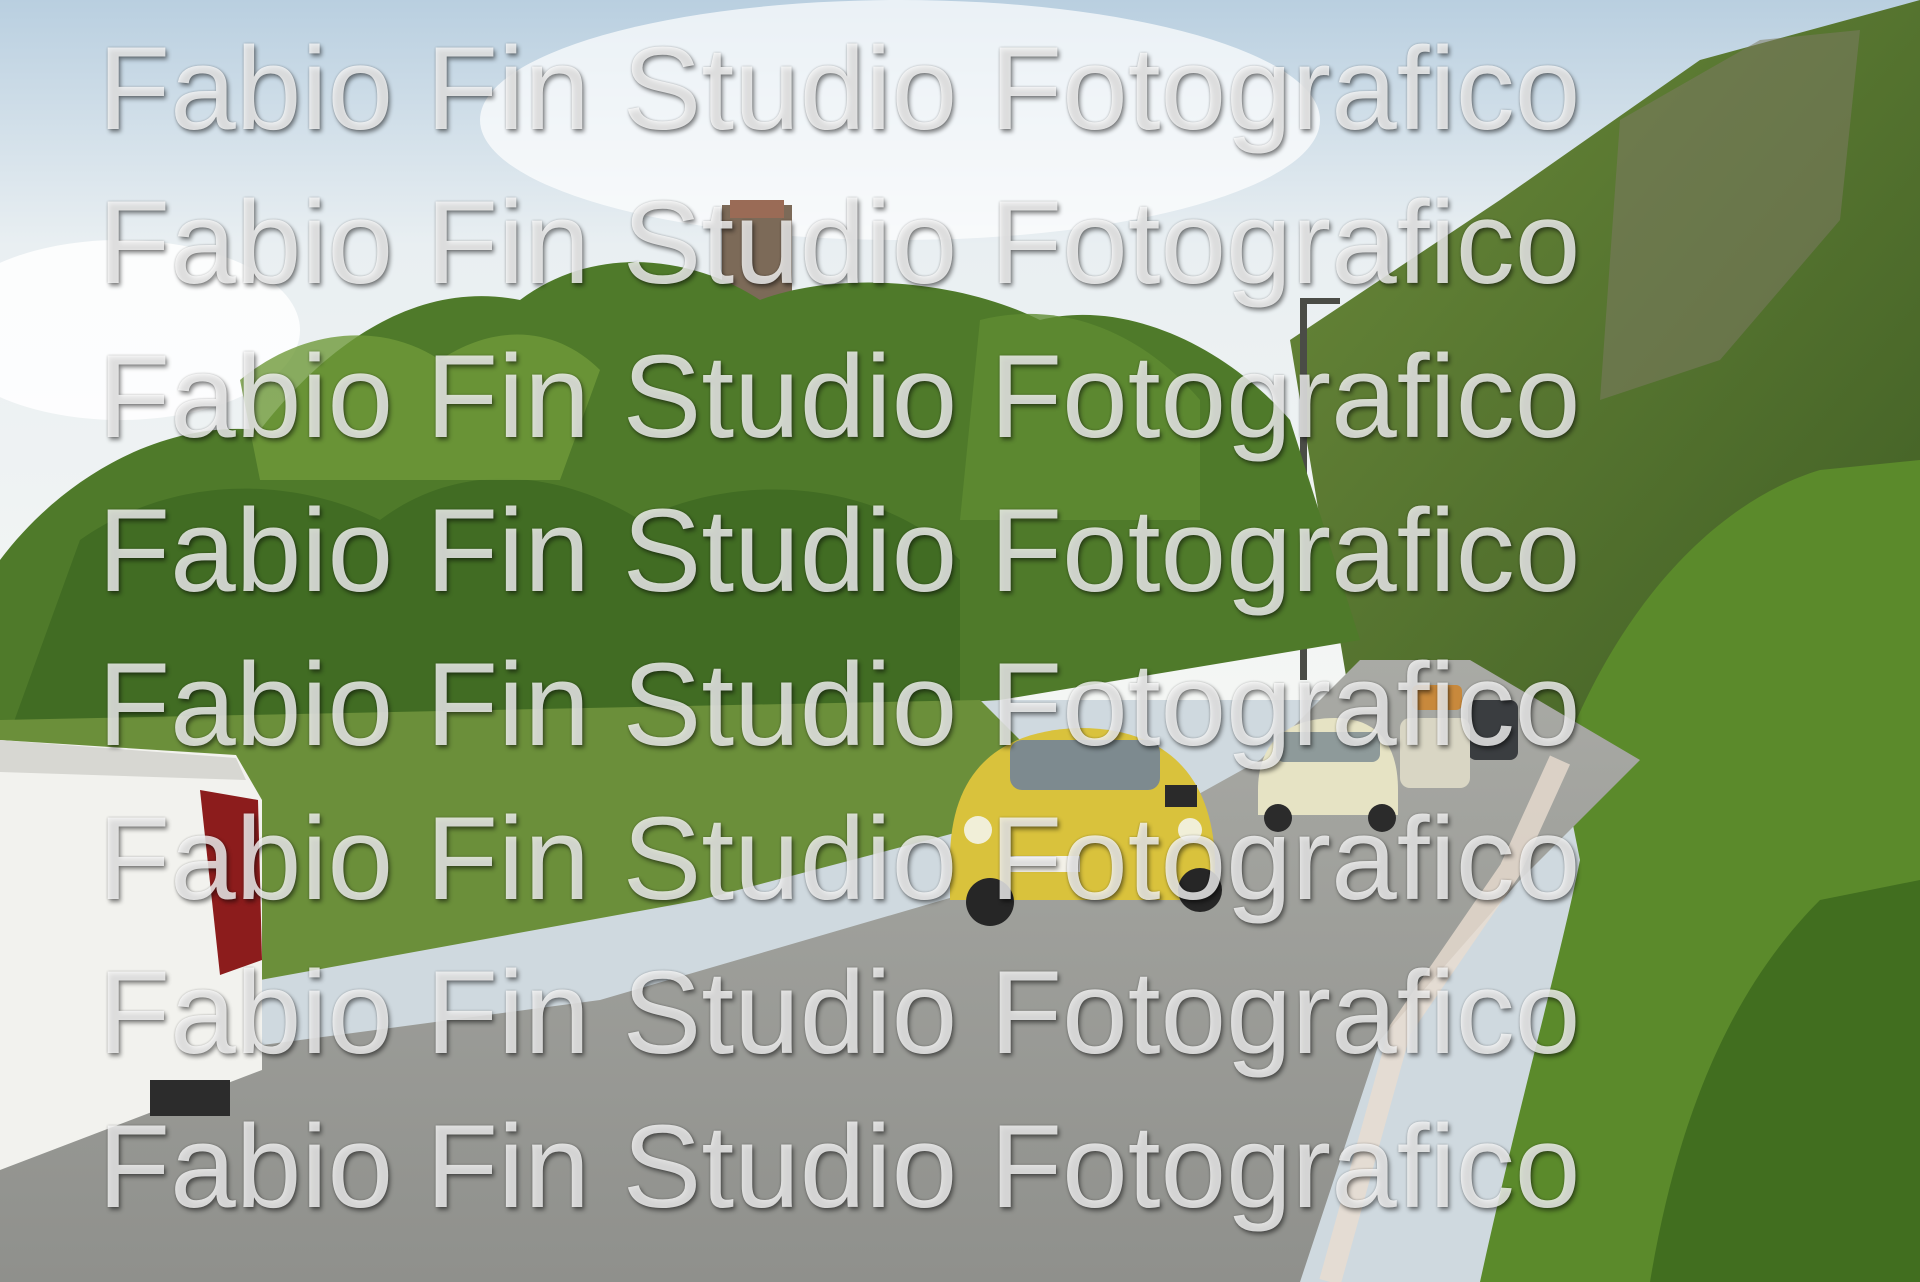  Describe the element at coordinates (131, 955) in the screenshot. I see `white-pickup` at that location.